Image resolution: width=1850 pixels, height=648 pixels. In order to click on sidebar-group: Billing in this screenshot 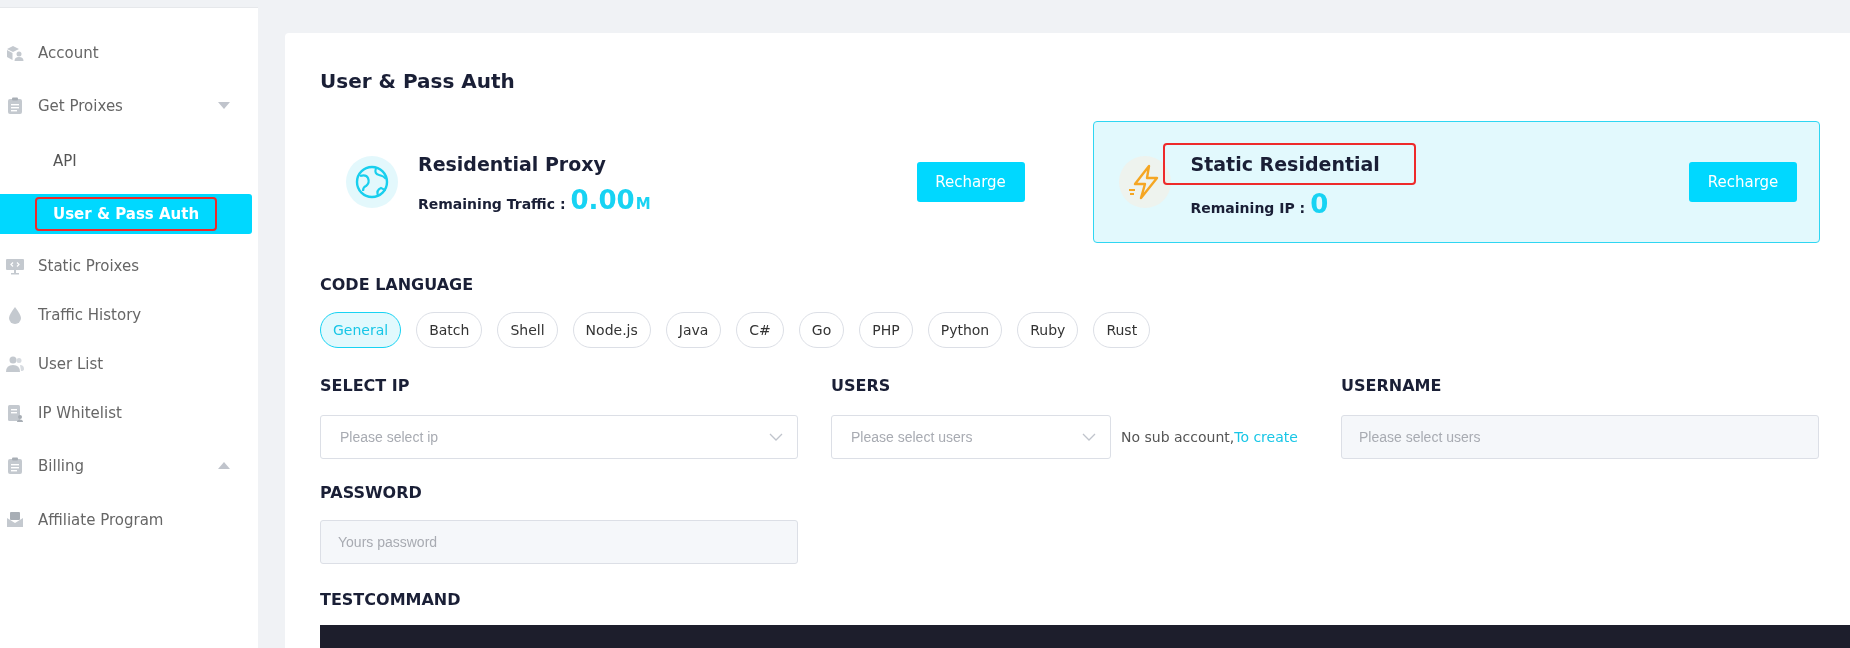, I will do `click(129, 466)`.